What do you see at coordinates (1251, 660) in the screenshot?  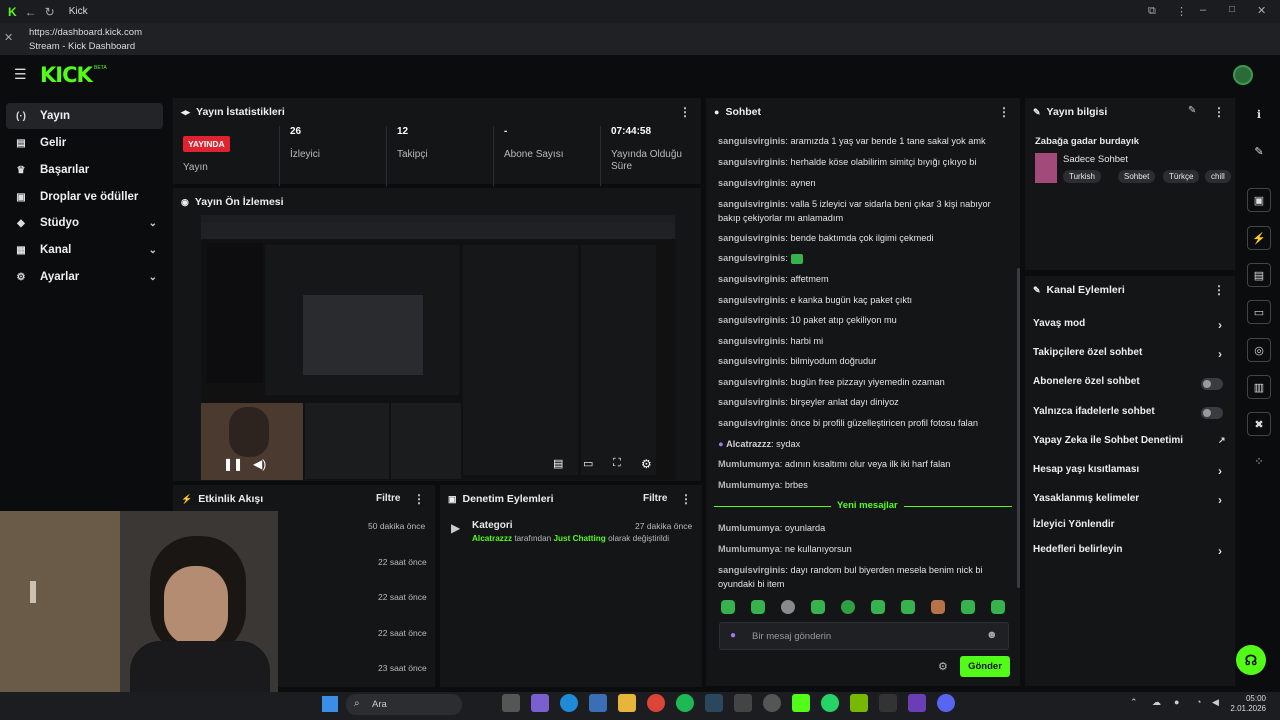 I see `support-icon: ☊` at bounding box center [1251, 660].